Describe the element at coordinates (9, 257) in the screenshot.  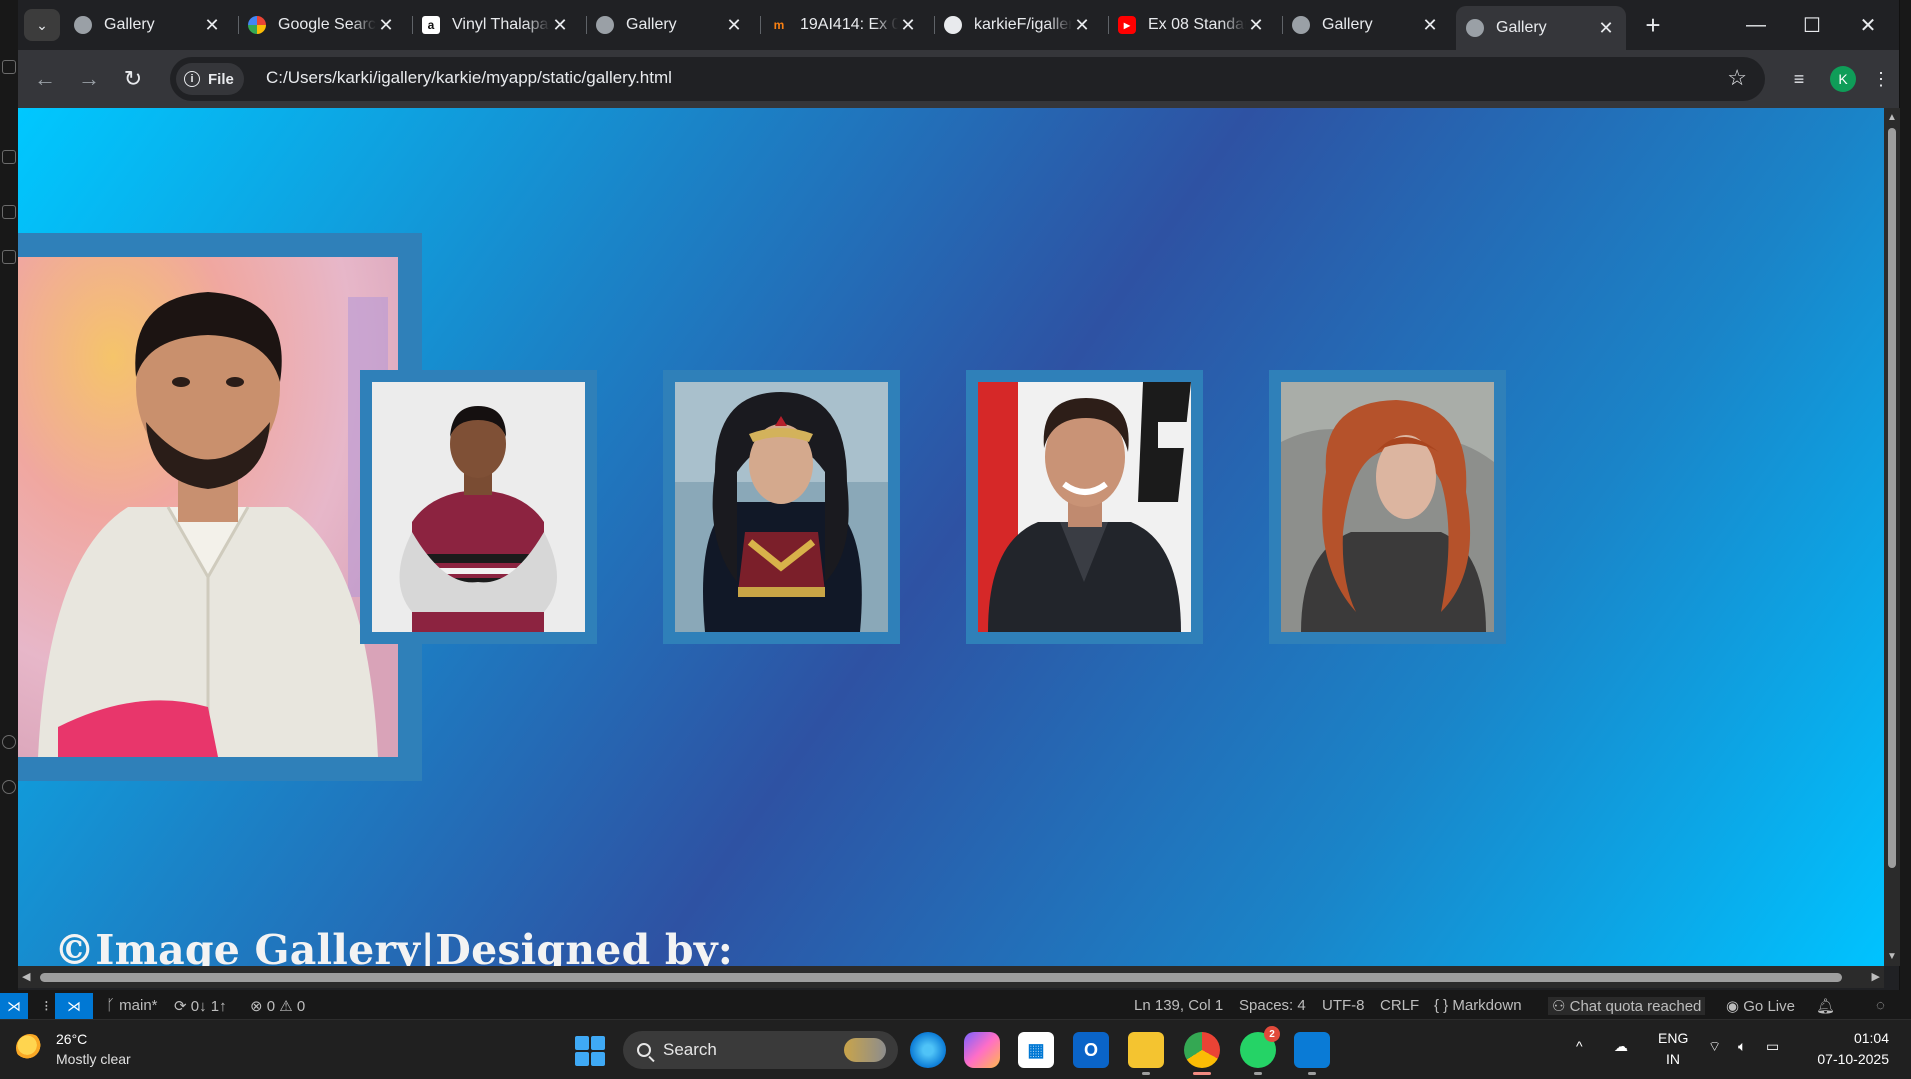
I see `extensions-icon` at that location.